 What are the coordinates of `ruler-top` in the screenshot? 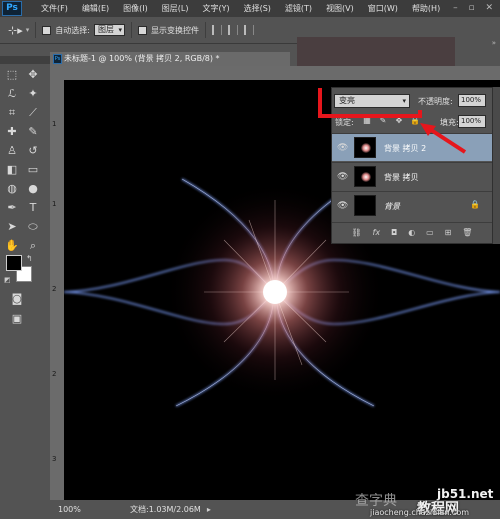 It's located at (275, 73).